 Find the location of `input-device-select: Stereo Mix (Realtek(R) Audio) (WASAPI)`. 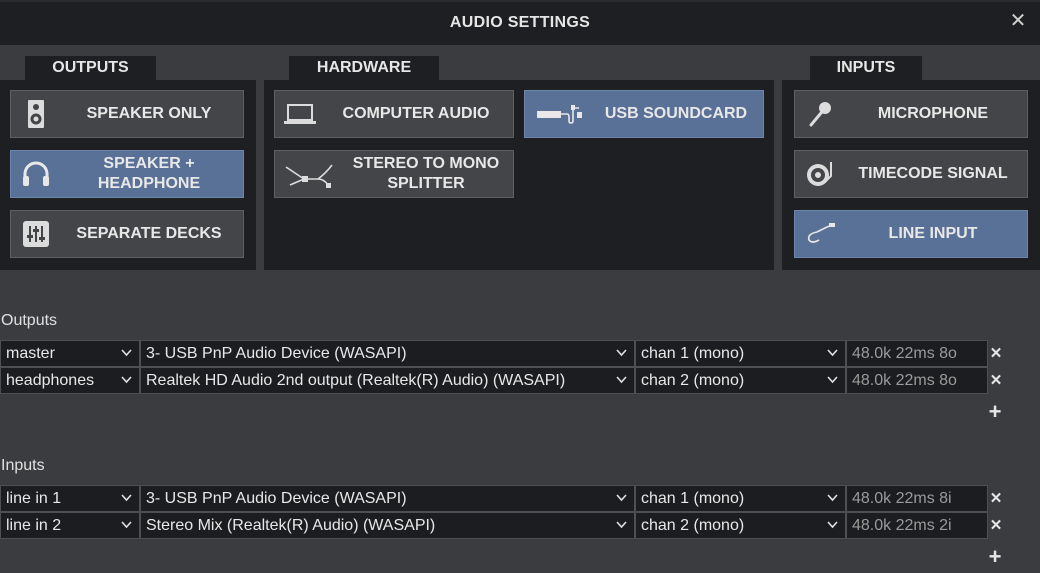

input-device-select: Stereo Mix (Realtek(R) Audio) (WASAPI) is located at coordinates (387, 525).